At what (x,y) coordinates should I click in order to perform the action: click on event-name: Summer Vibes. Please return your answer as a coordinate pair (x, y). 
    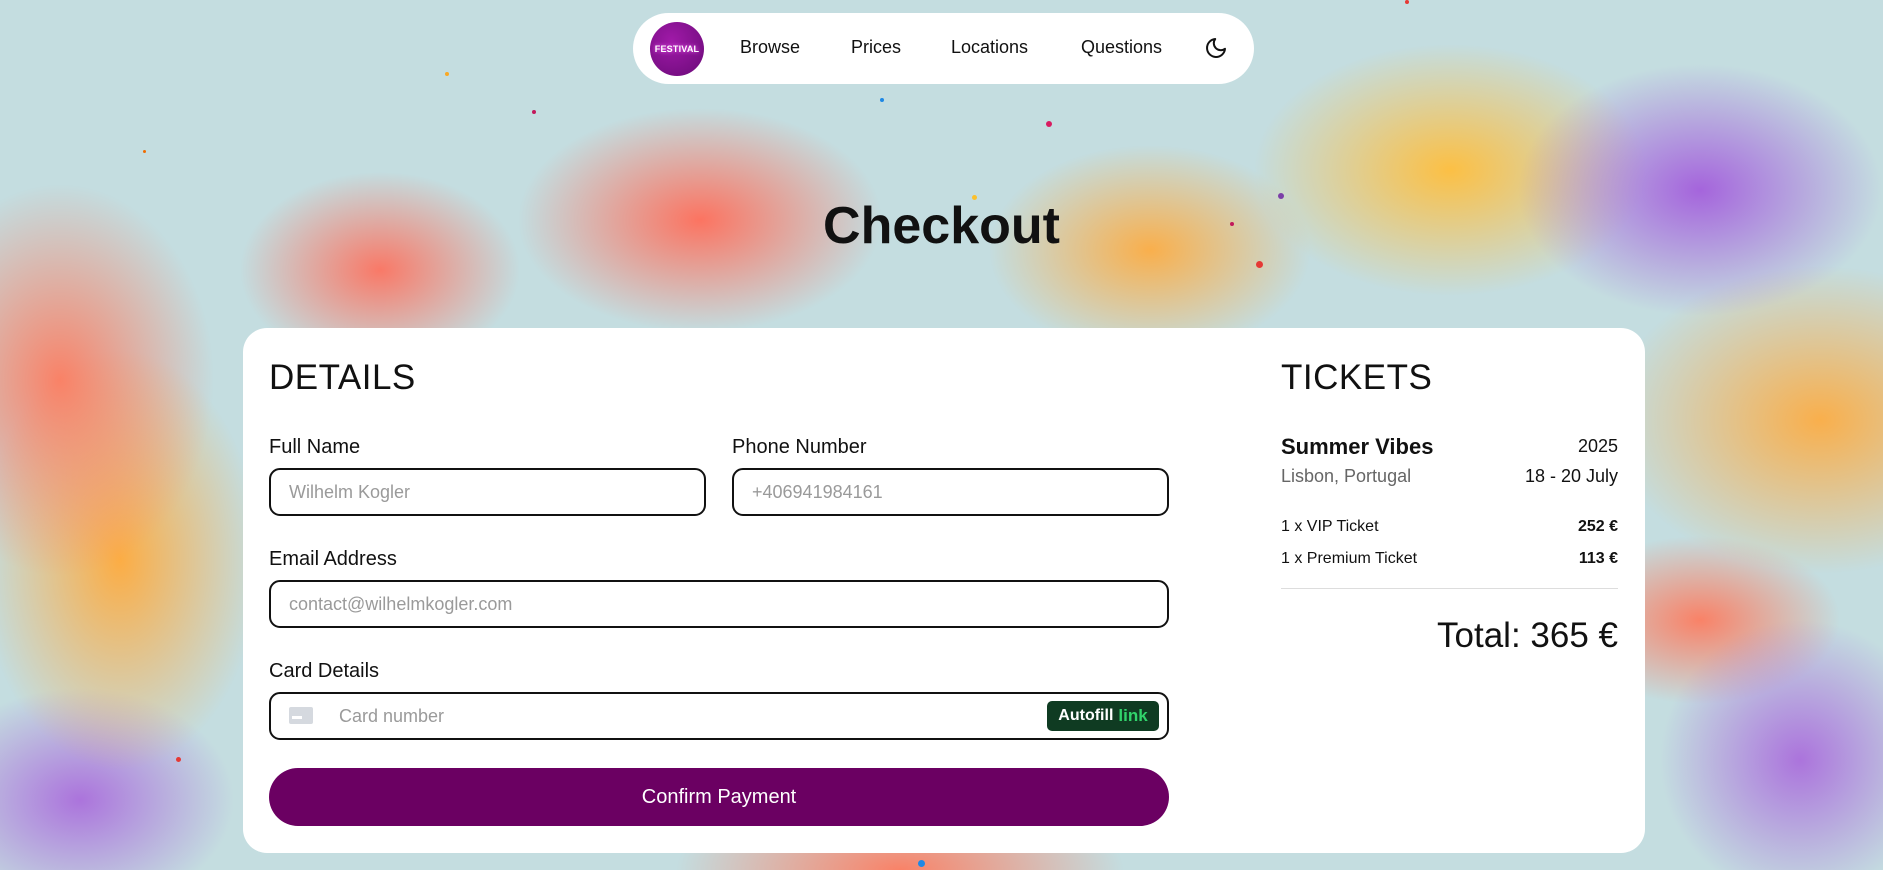
    Looking at the image, I should click on (1357, 446).